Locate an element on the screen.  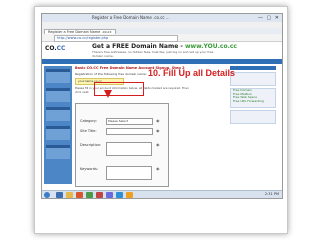
left-sidebar is located at coordinates (58, 125).